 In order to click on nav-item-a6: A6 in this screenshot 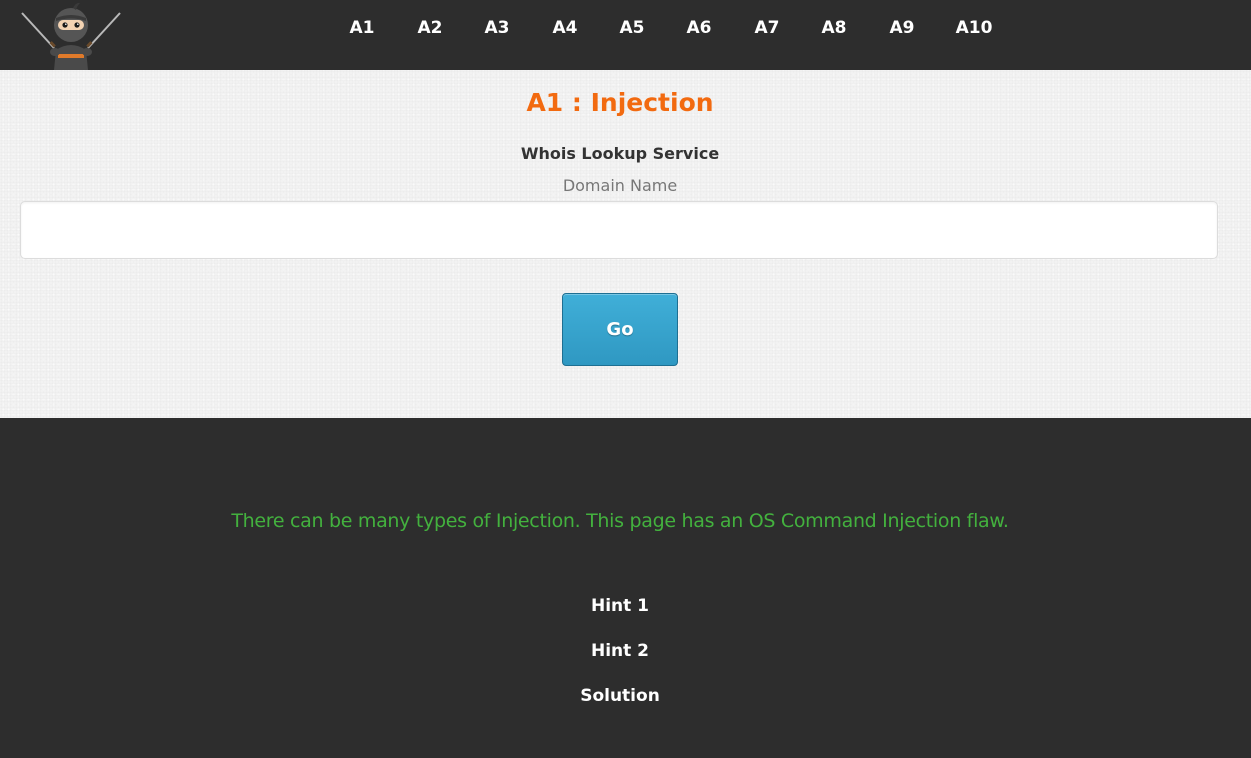, I will do `click(699, 28)`.